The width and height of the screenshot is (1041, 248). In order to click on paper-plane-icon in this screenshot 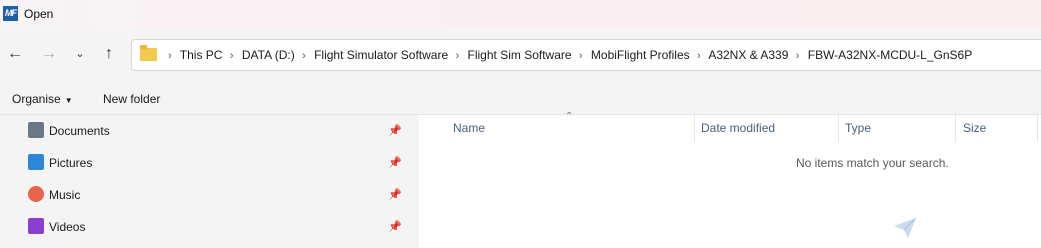, I will do `click(905, 227)`.